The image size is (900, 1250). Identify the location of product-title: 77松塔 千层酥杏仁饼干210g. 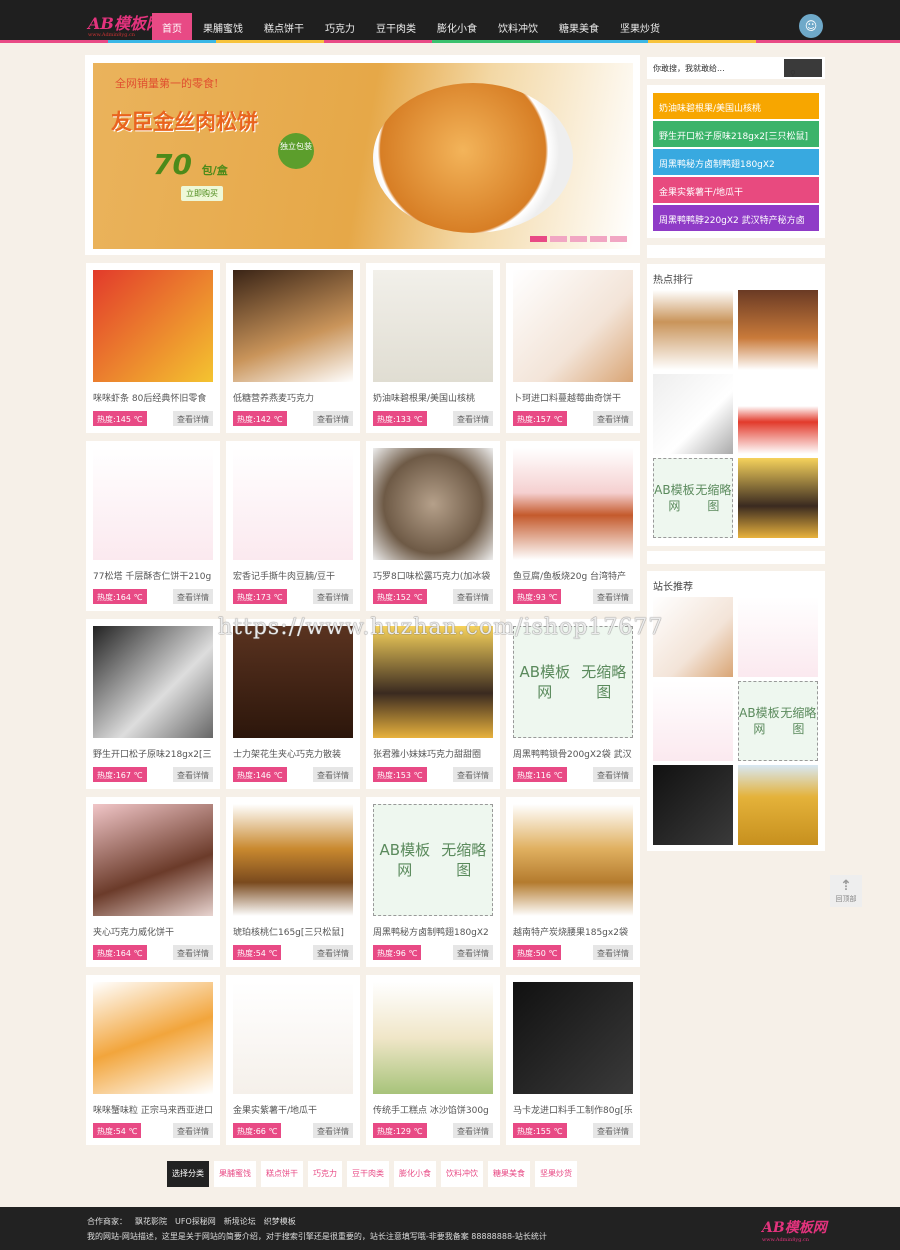
(155, 575).